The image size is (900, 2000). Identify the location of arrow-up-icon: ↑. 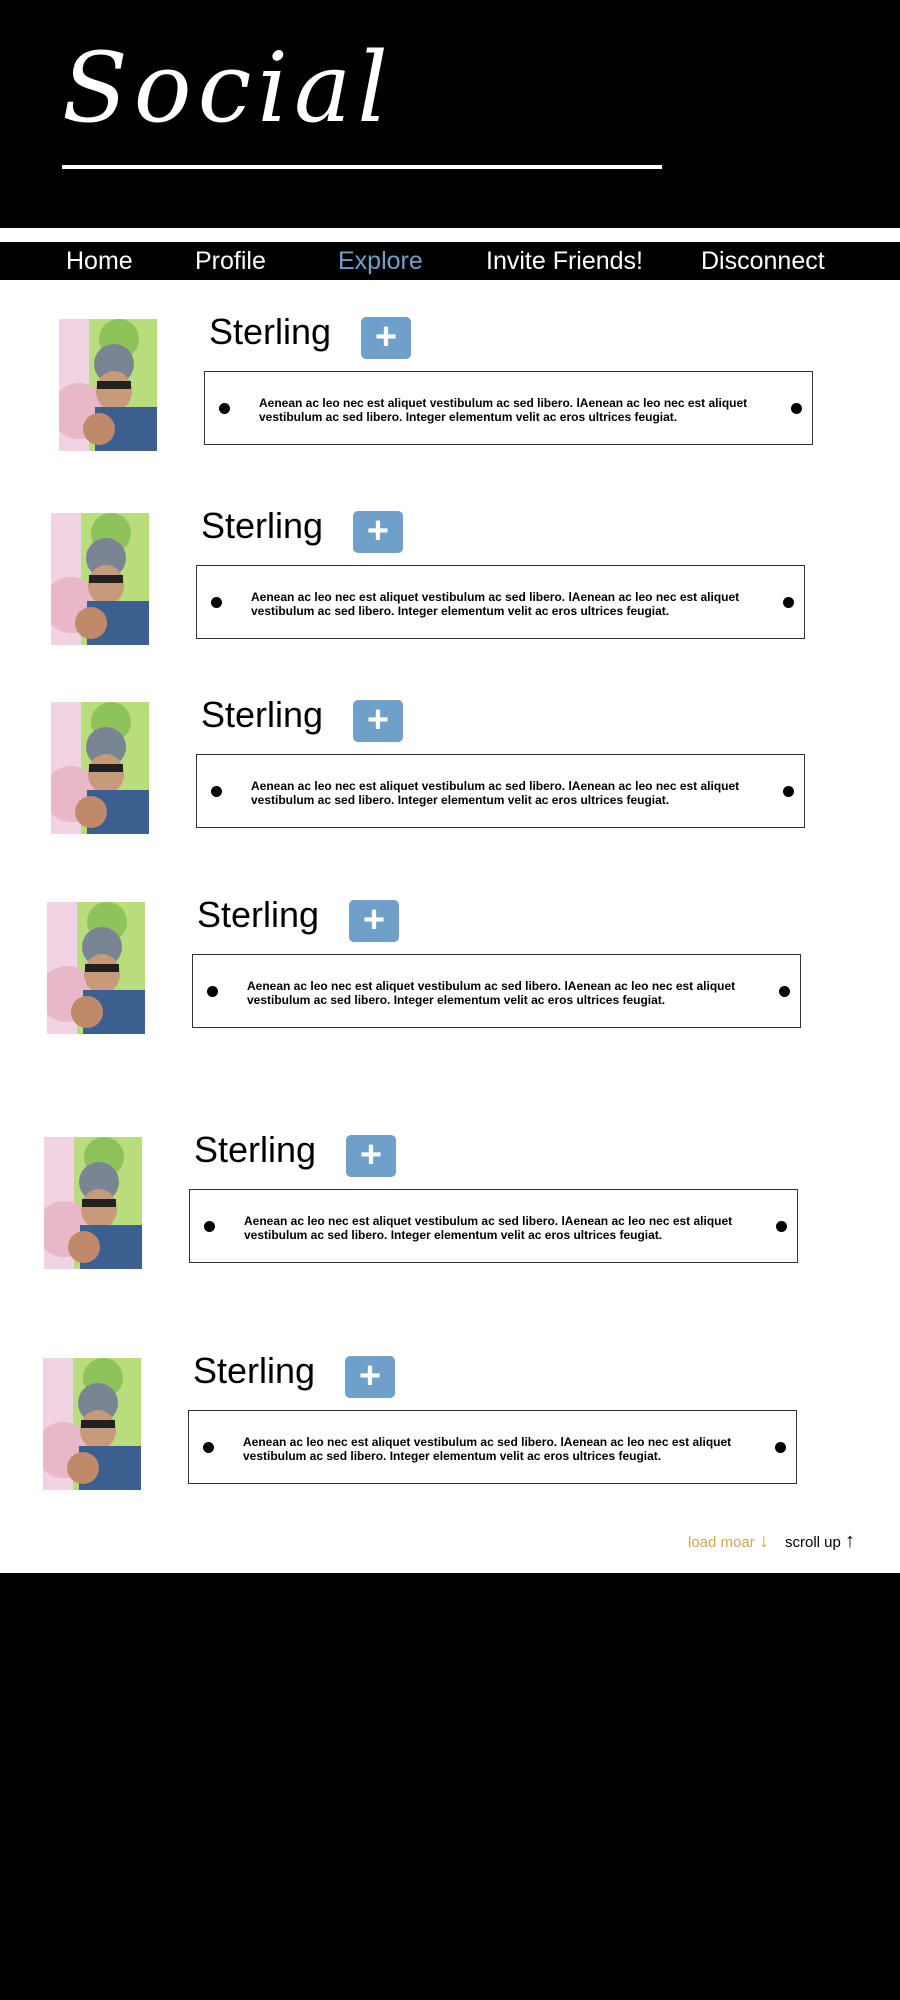
(850, 1541).